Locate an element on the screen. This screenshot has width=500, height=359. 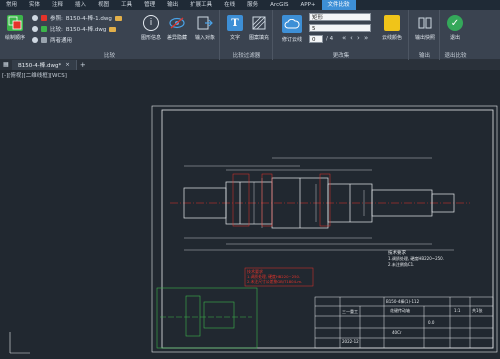
exit-label: 退出 is located at coordinates (454, 38).